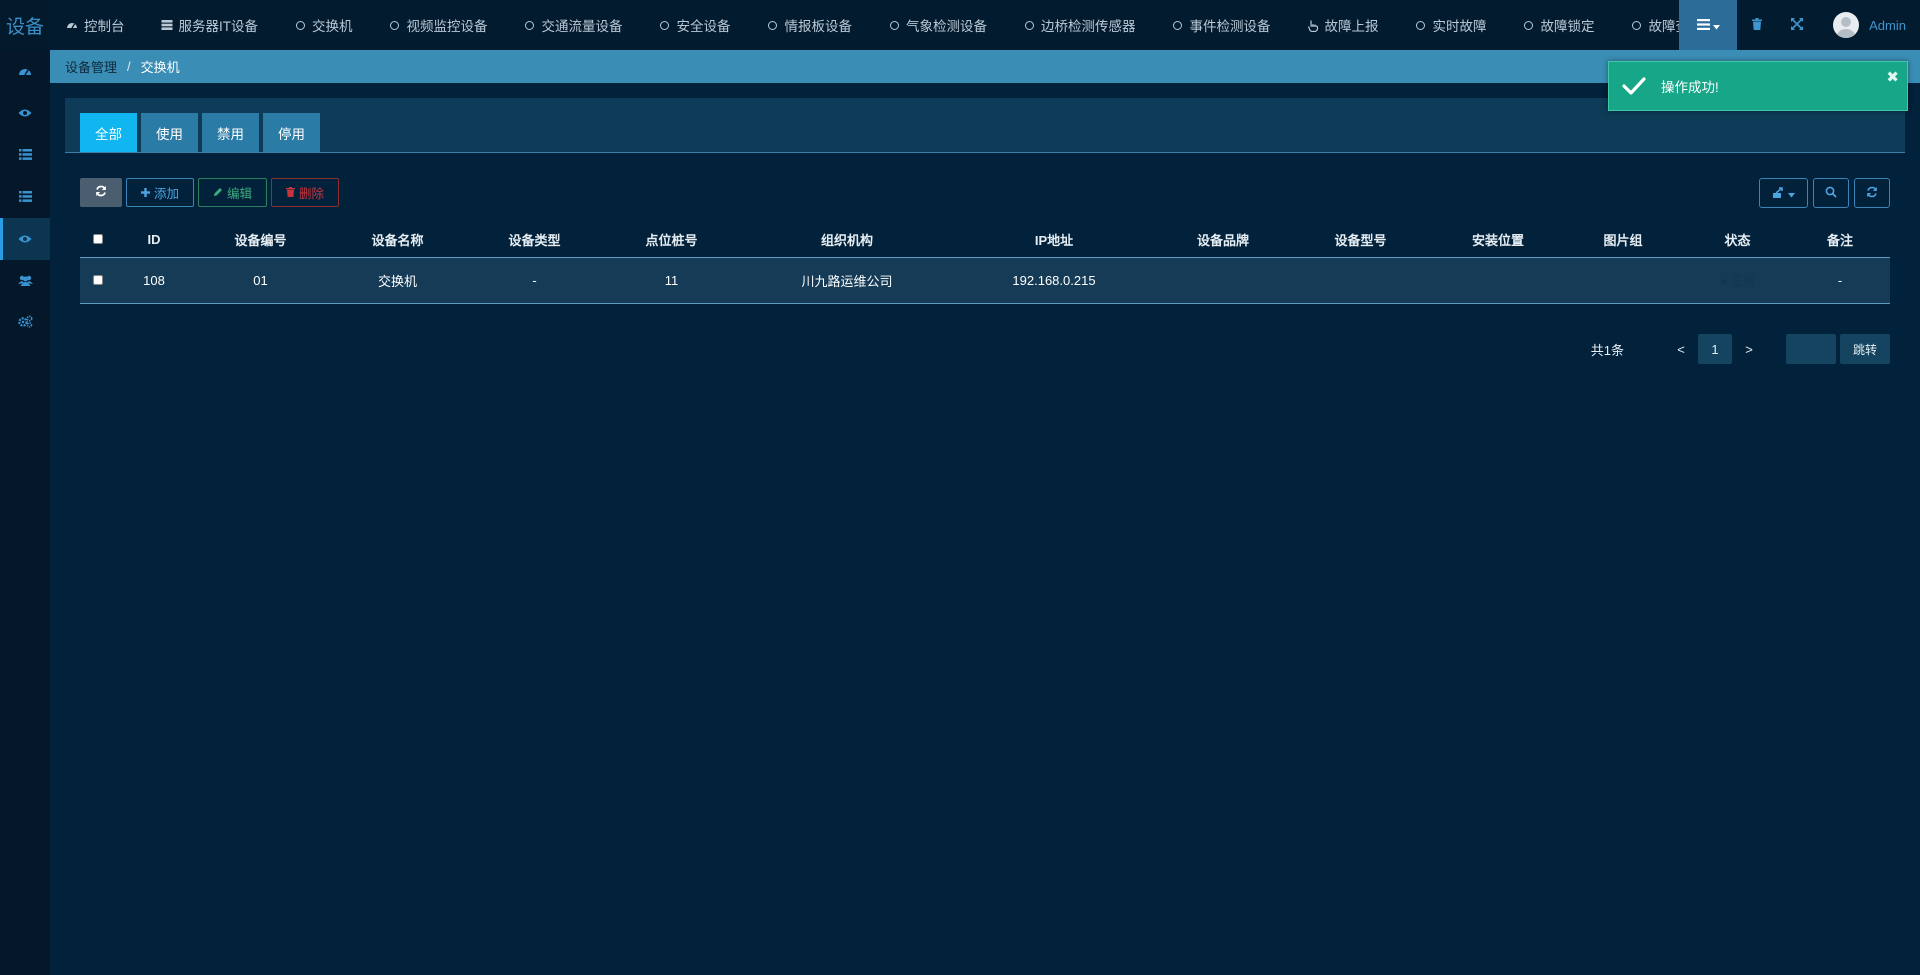 The image size is (1920, 975). I want to click on pagination: 共1条 < 1 > 跳转, so click(1740, 349).